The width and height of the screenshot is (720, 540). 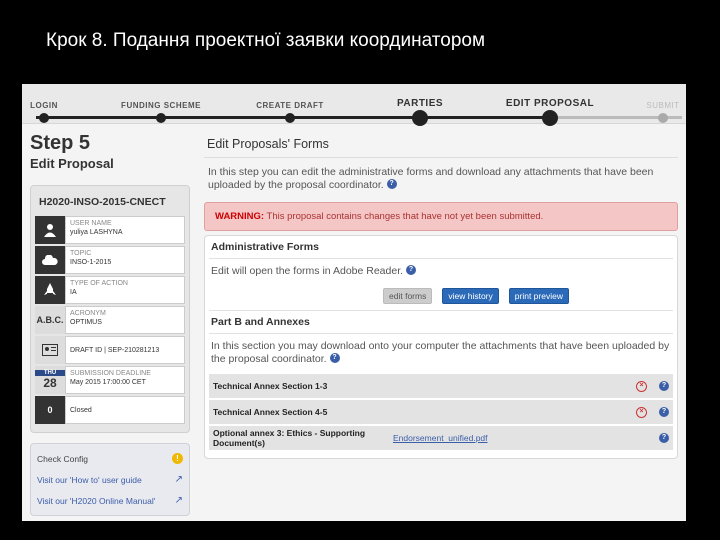 I want to click on info-row-action-type: TYPE OF ACTION IA, so click(x=110, y=290).